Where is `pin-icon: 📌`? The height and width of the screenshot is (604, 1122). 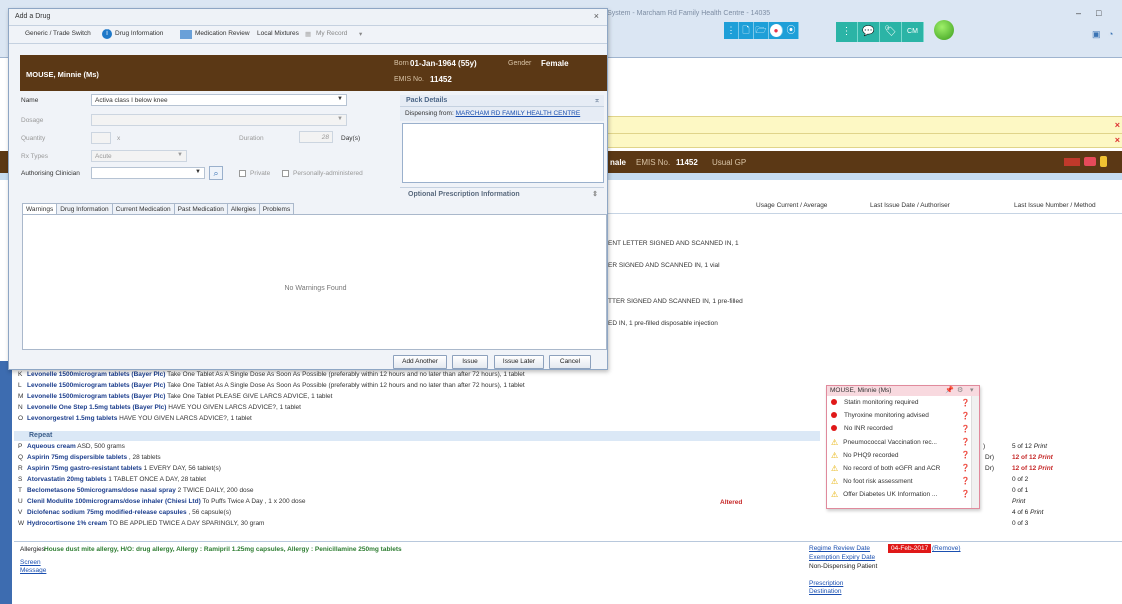 pin-icon: 📌 is located at coordinates (949, 390).